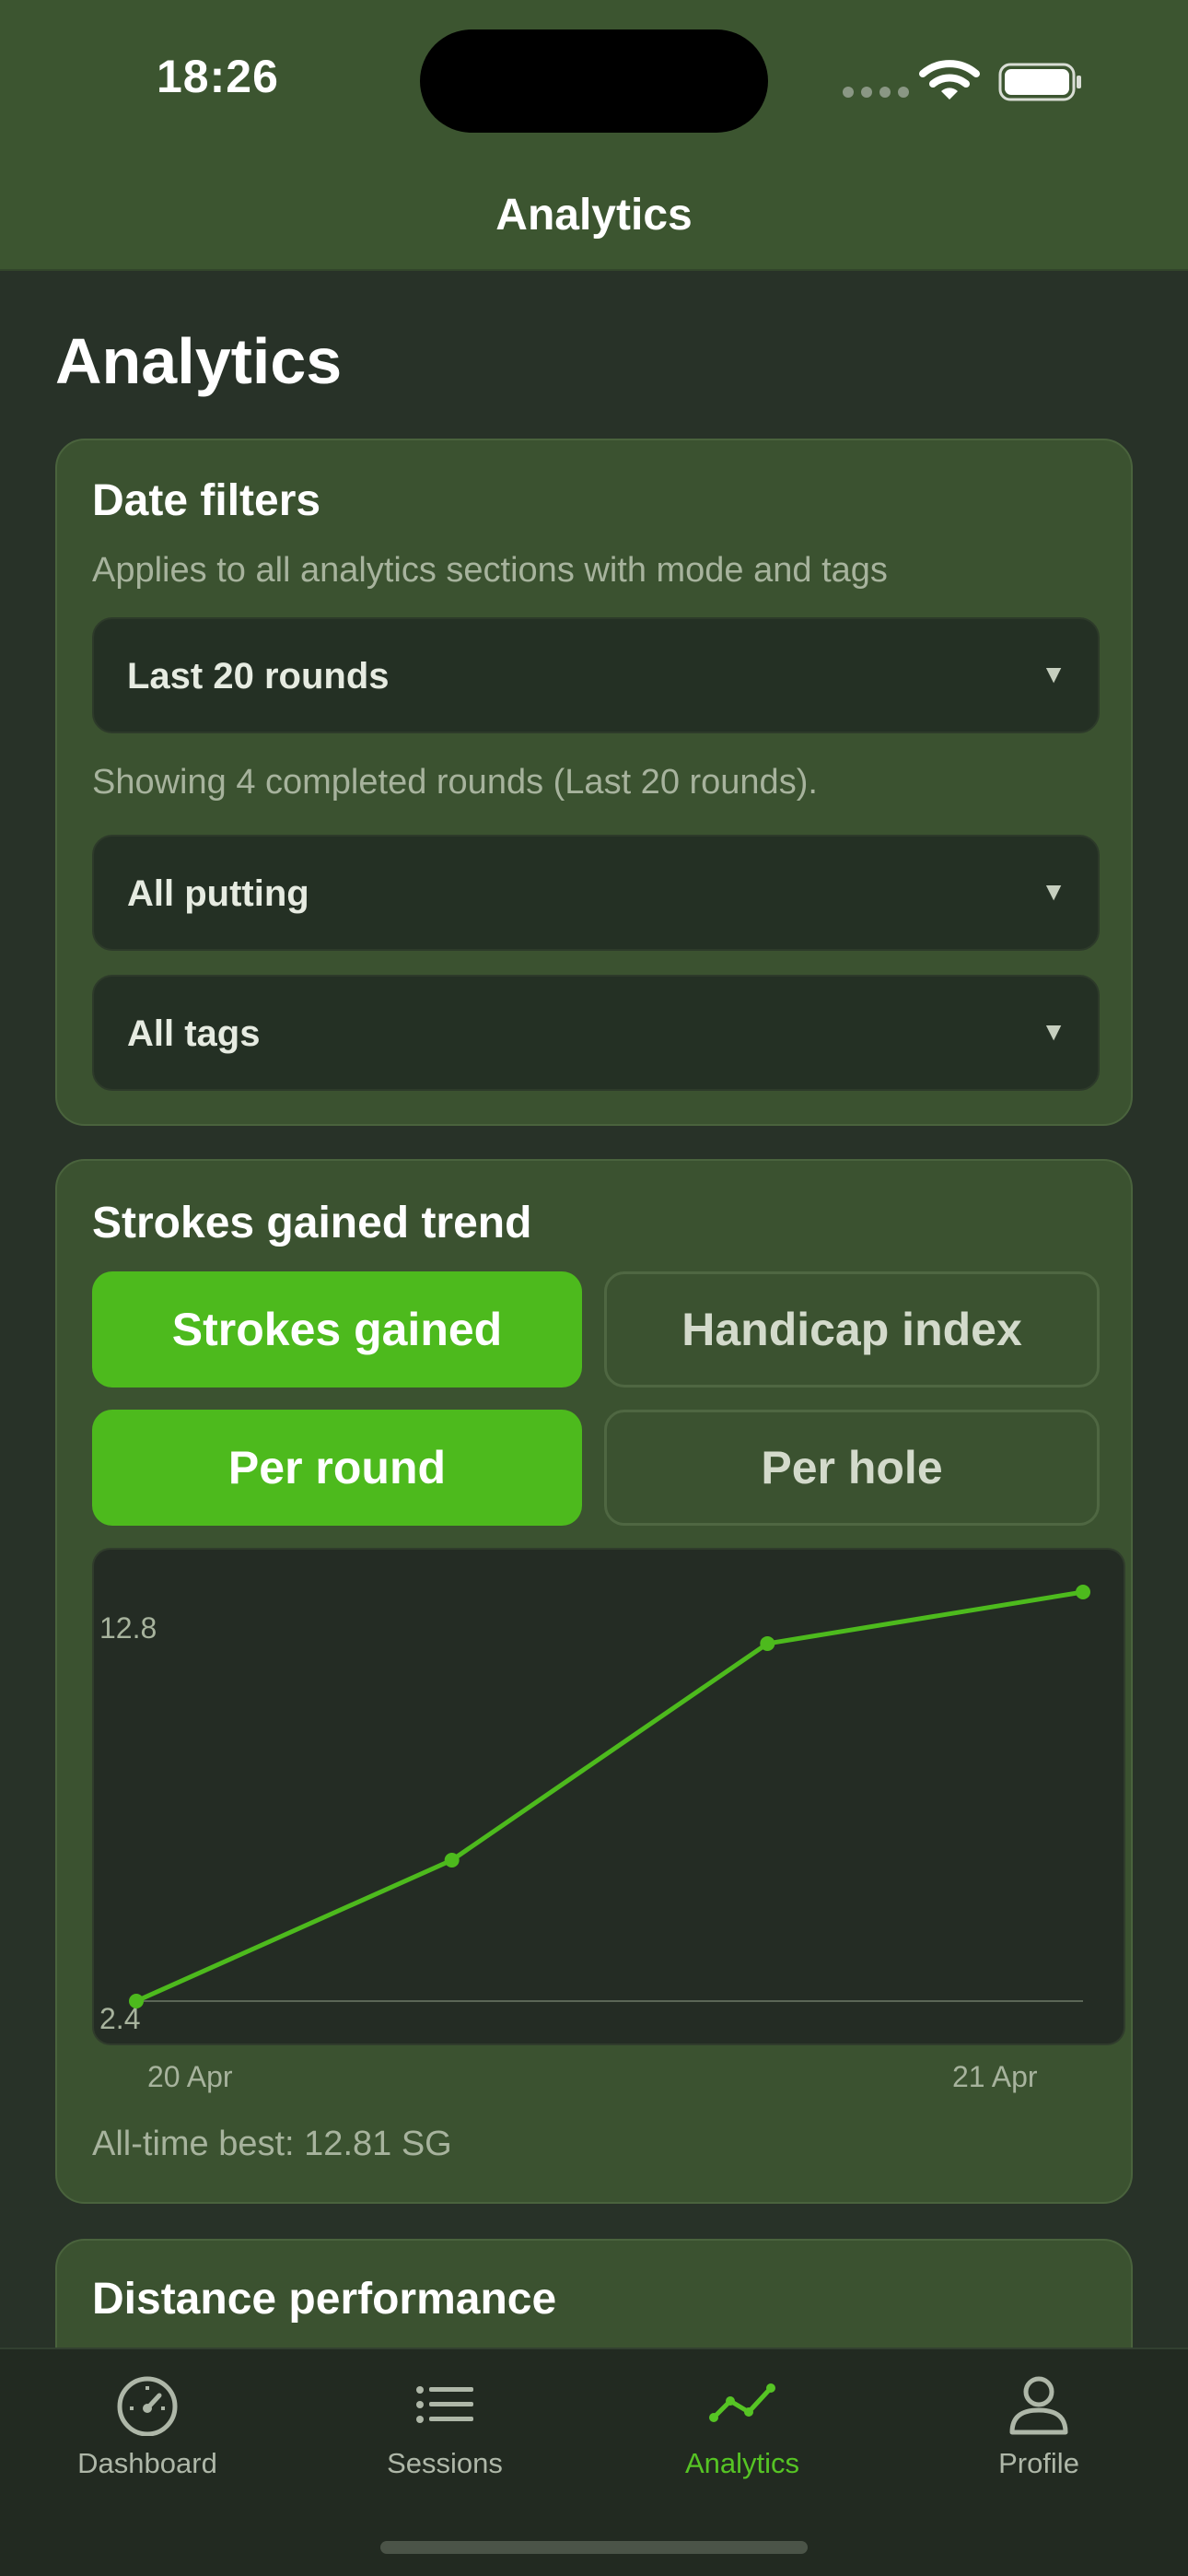 This screenshot has width=1188, height=2576. What do you see at coordinates (596, 893) in the screenshot?
I see `mode-select: All putting ▼` at bounding box center [596, 893].